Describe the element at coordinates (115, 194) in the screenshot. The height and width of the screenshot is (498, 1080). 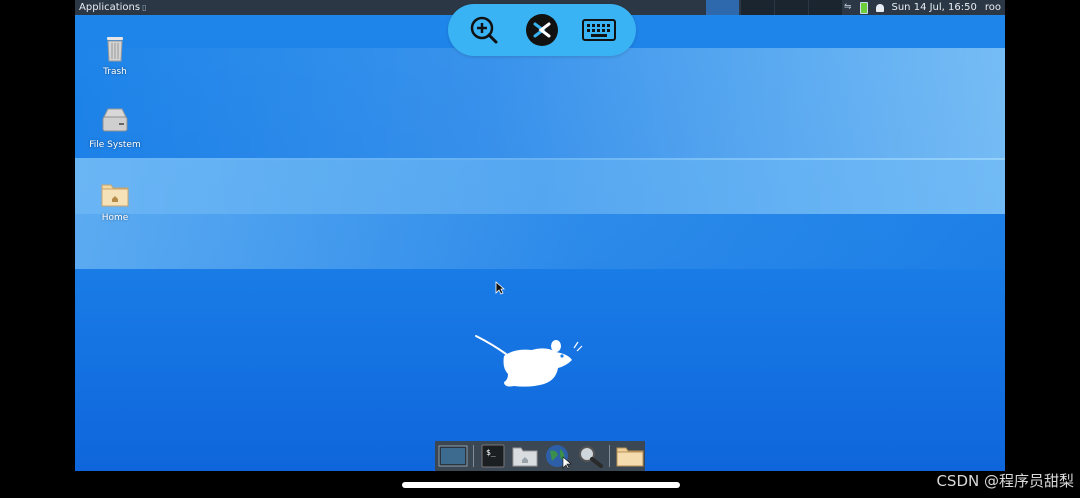
I see `home-folder-icon` at that location.